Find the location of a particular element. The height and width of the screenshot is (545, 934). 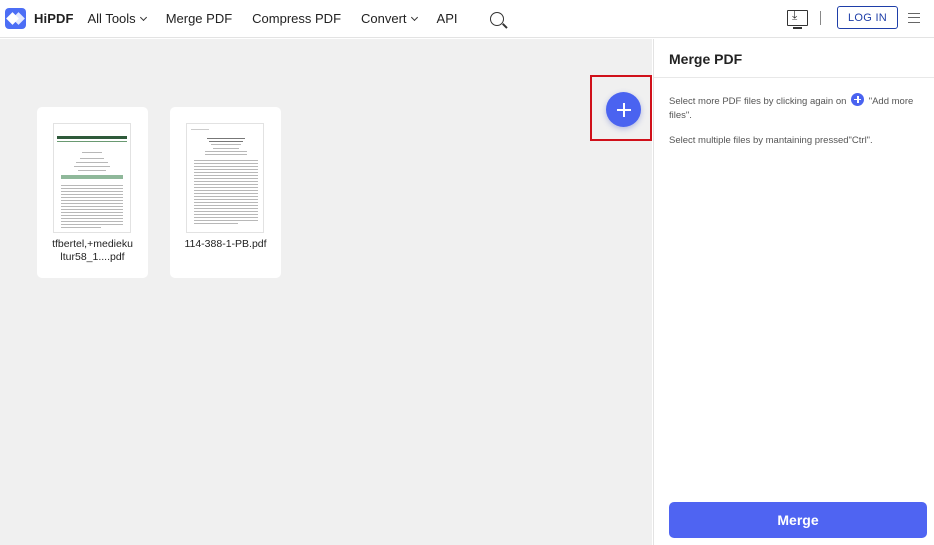

file-card: tfbertel,+medieku ltur58_1....pdf is located at coordinates (92, 192).